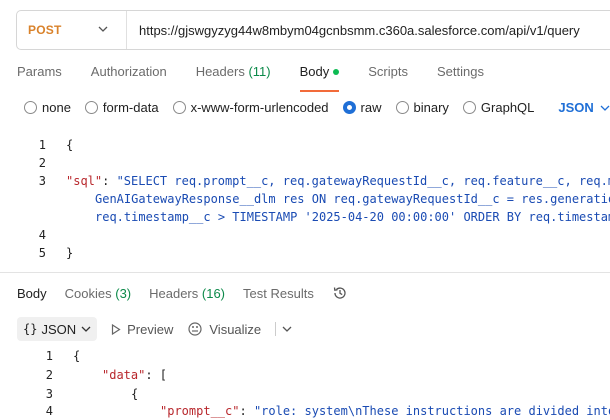 The width and height of the screenshot is (610, 420). I want to click on radio-binary: binary, so click(422, 107).